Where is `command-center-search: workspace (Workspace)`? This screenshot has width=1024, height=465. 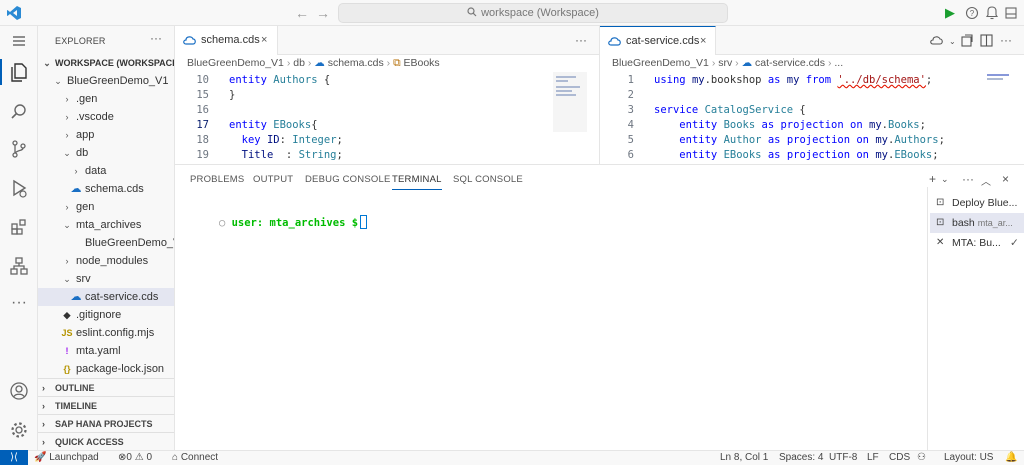 command-center-search: workspace (Workspace) is located at coordinates (533, 13).